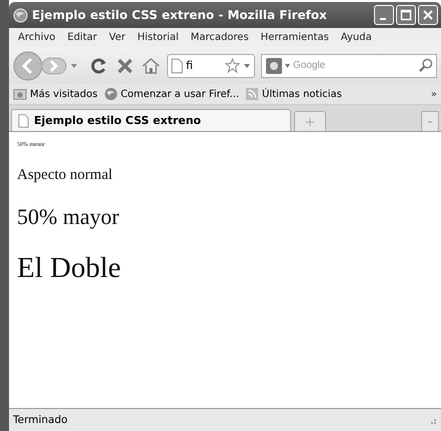 The width and height of the screenshot is (441, 431). What do you see at coordinates (433, 94) in the screenshot?
I see `more-bookmarks-button: »` at bounding box center [433, 94].